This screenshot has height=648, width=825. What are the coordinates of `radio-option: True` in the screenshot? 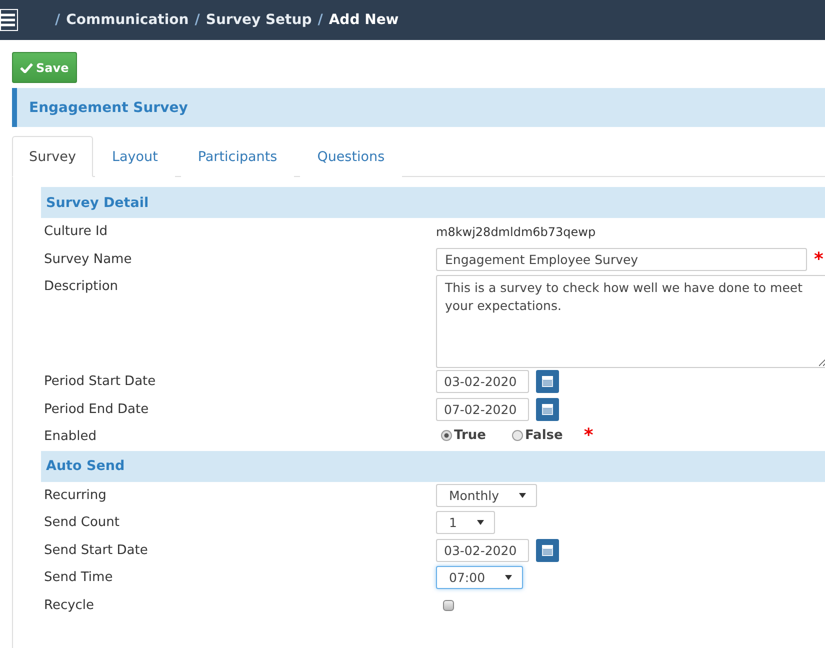 It's located at (463, 435).